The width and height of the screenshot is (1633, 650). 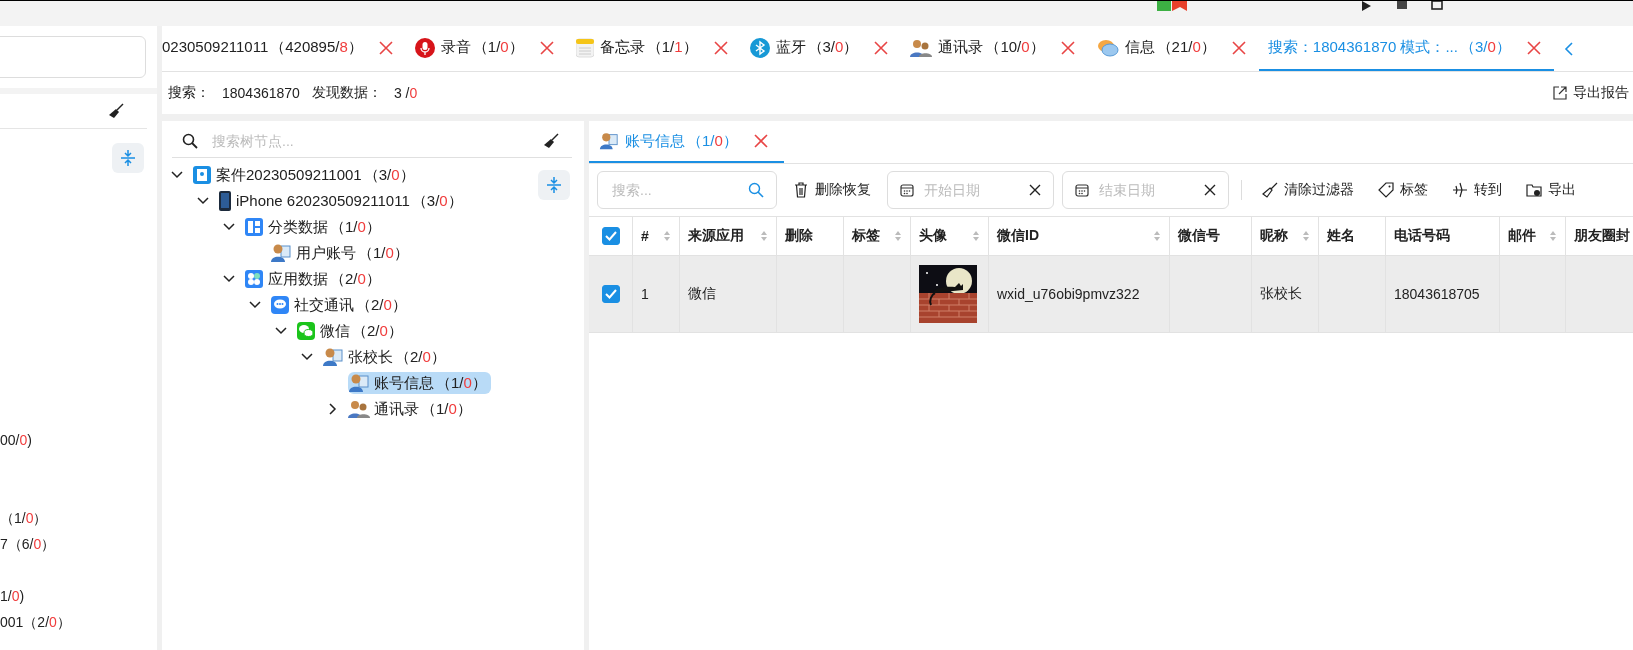 What do you see at coordinates (645, 294) in the screenshot?
I see `table-cell: 1` at bounding box center [645, 294].